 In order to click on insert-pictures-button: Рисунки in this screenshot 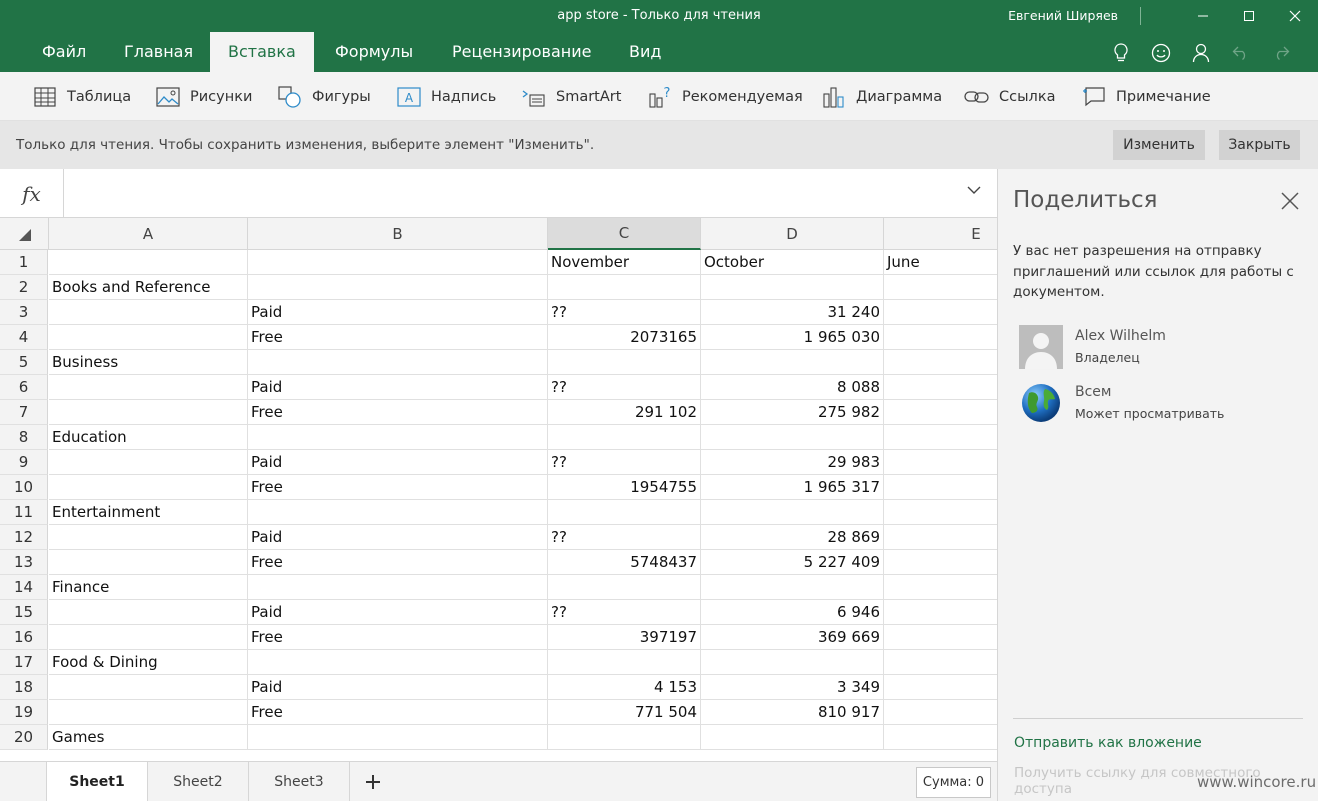, I will do `click(203, 97)`.